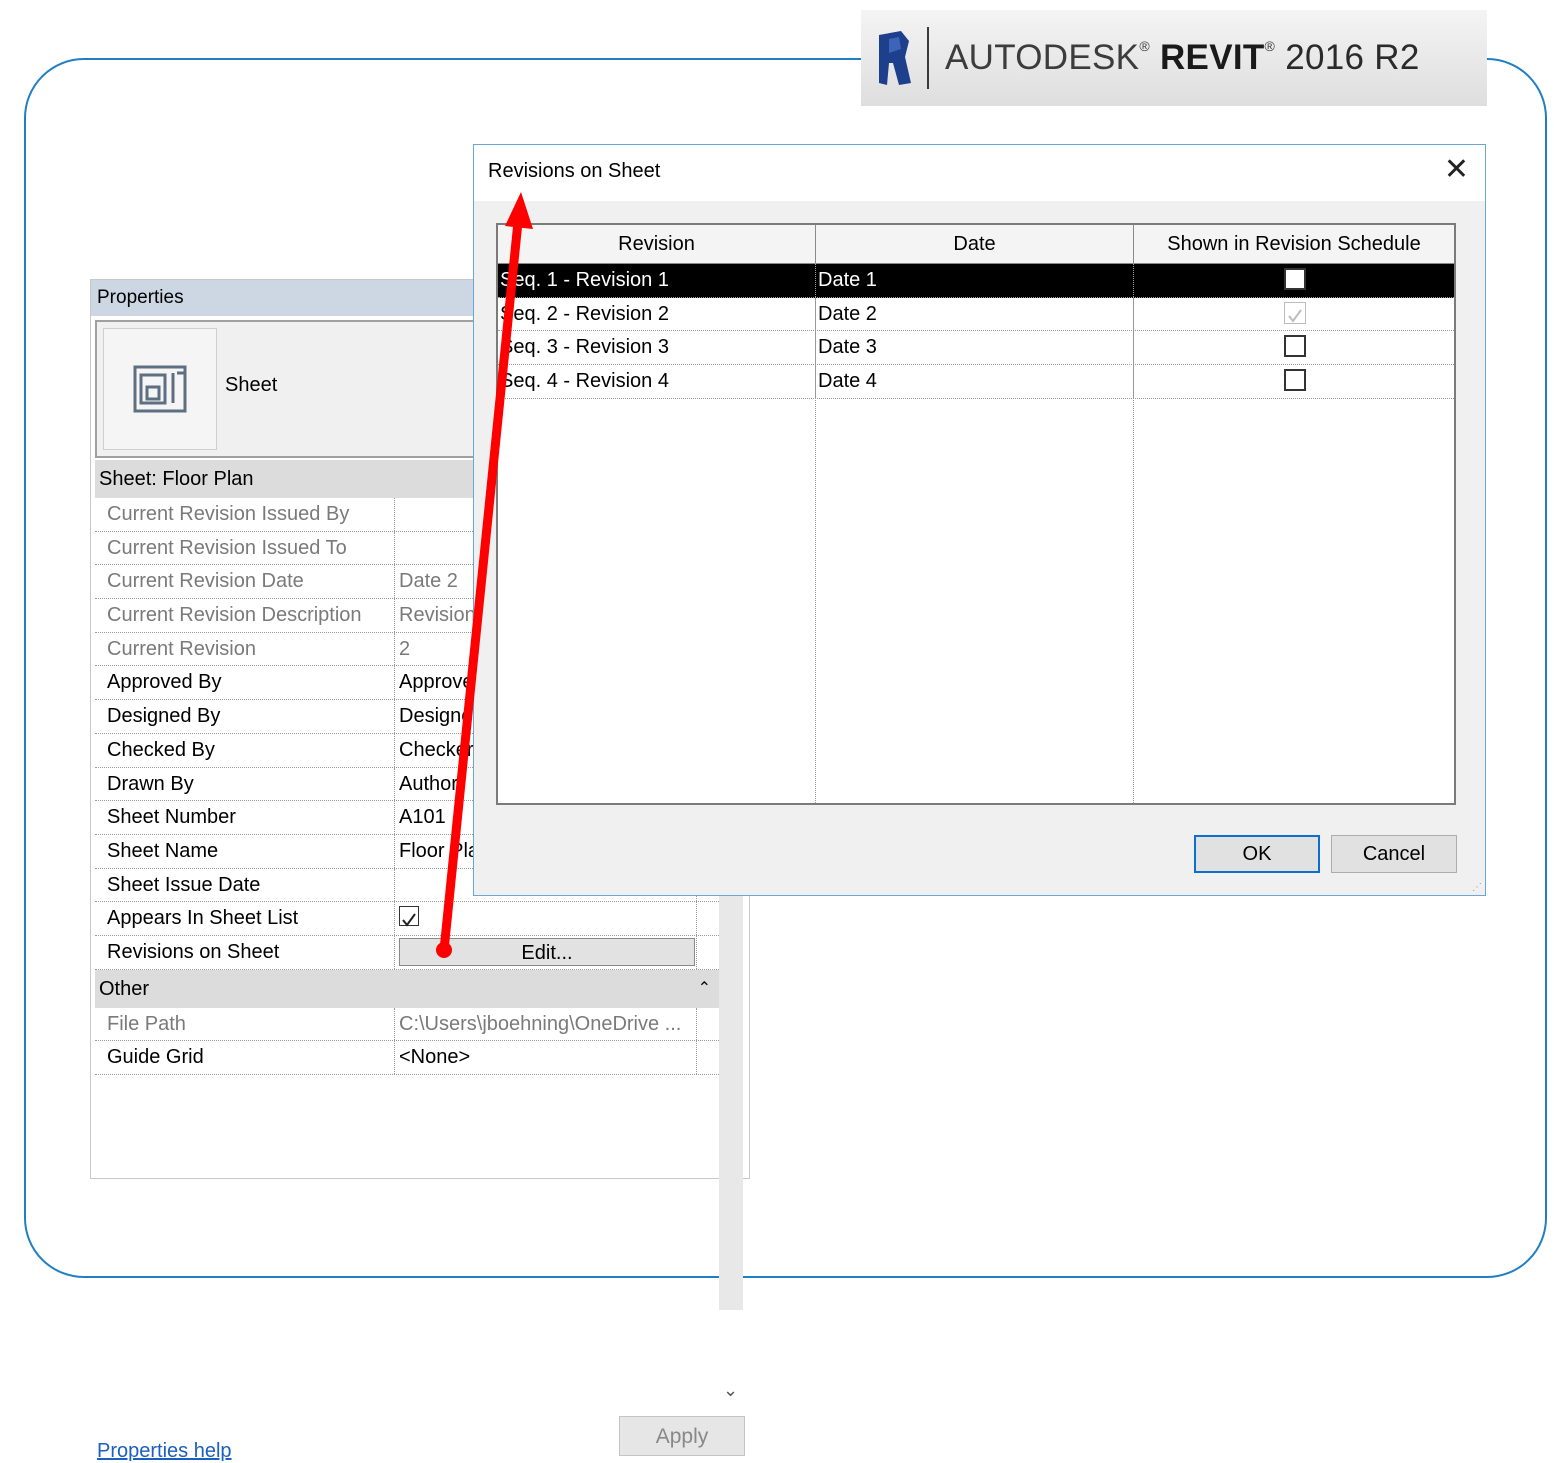 This screenshot has height=1463, width=1554. What do you see at coordinates (895, 58) in the screenshot?
I see `revit-logo-icon` at bounding box center [895, 58].